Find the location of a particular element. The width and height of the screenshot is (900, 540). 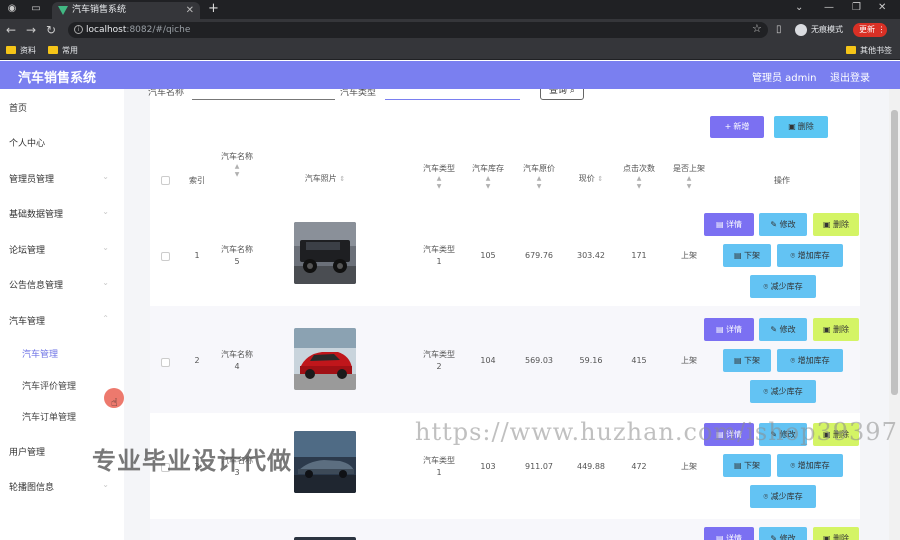

cell-type: 汽车类型 1 is located at coordinates (439, 467).